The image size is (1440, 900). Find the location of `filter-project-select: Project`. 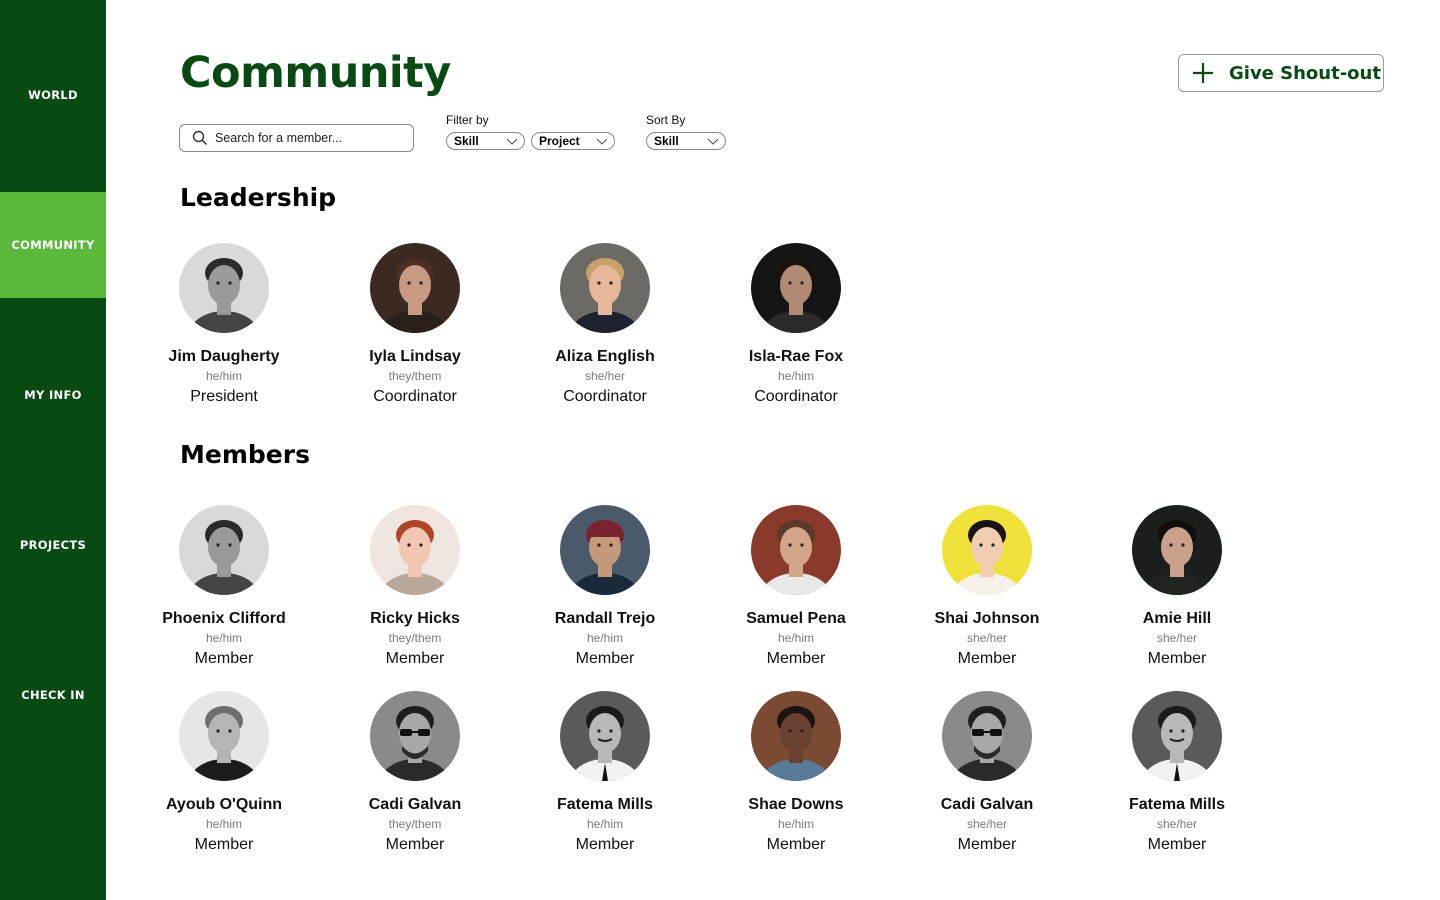

filter-project-select: Project is located at coordinates (573, 141).